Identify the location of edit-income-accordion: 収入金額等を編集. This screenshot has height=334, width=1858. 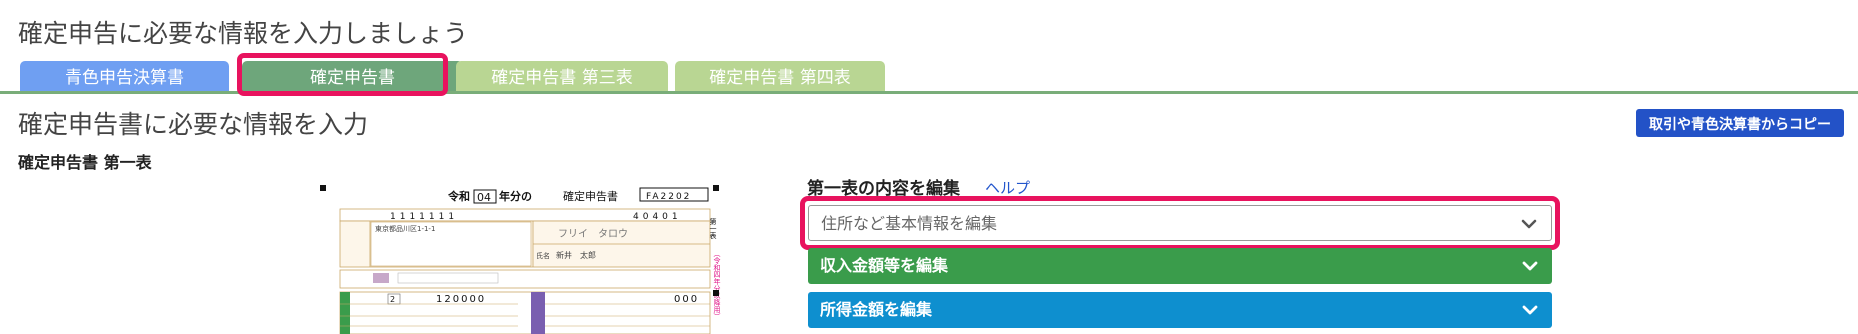
(1180, 266).